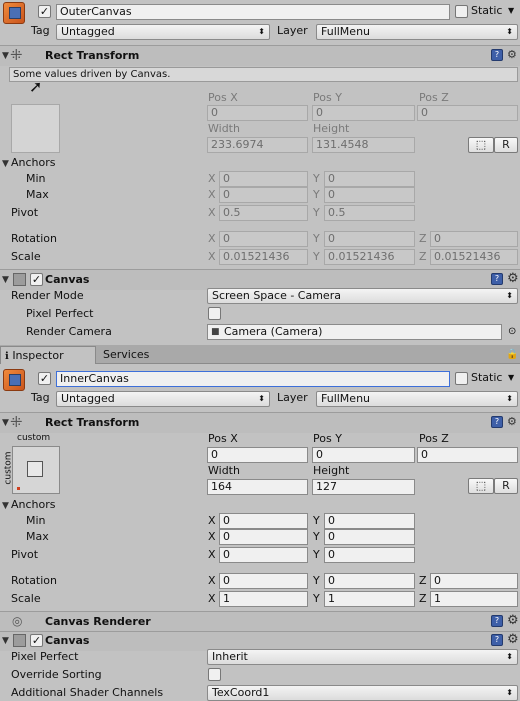 The image size is (520, 701). What do you see at coordinates (263, 599) in the screenshot?
I see `scale-x-field: 1` at bounding box center [263, 599].